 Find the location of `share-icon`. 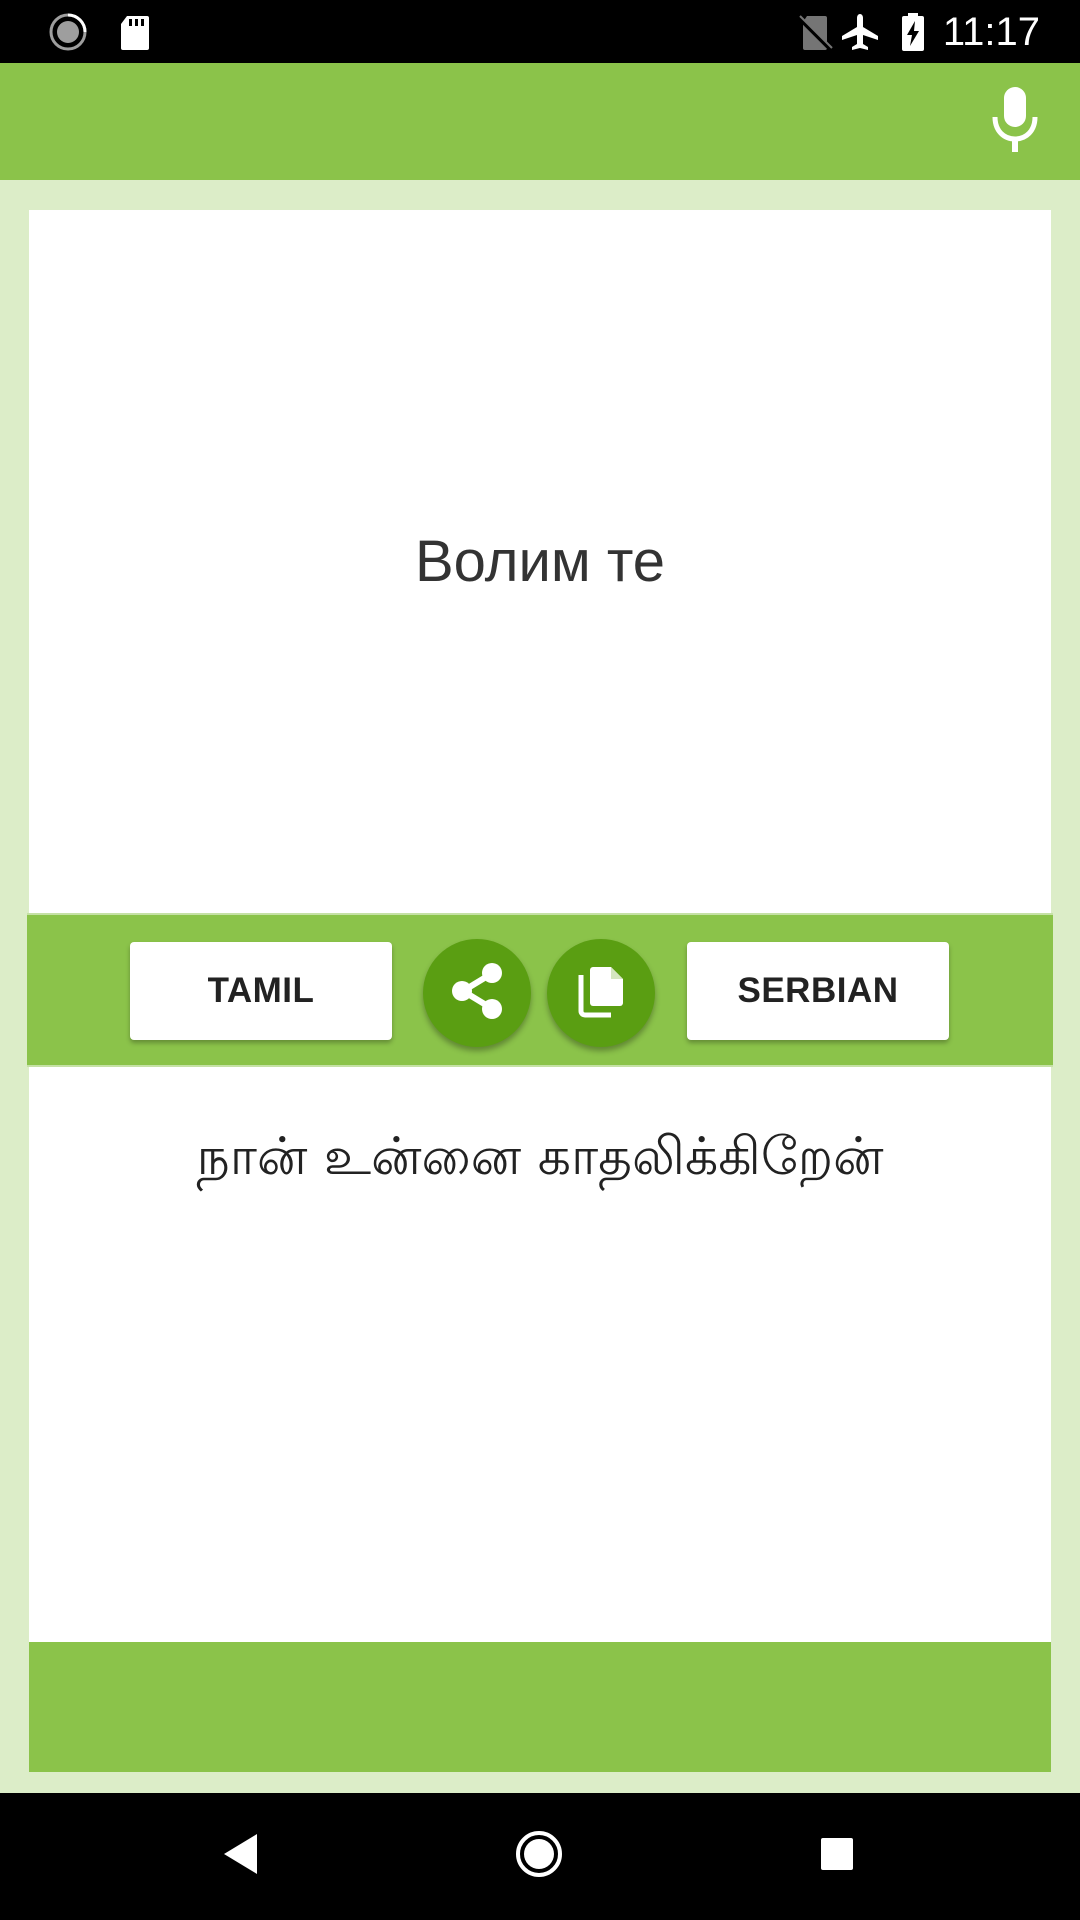

share-icon is located at coordinates (477, 993).